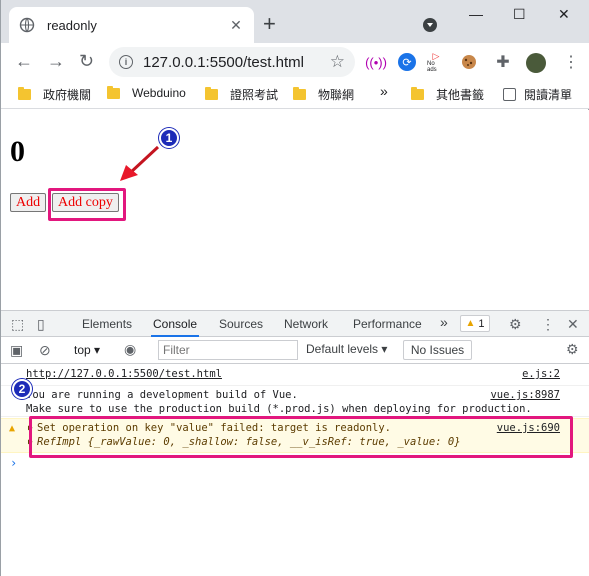  I want to click on address-bar: i 127.0.0.1:5500/test.html ☆, so click(232, 62).